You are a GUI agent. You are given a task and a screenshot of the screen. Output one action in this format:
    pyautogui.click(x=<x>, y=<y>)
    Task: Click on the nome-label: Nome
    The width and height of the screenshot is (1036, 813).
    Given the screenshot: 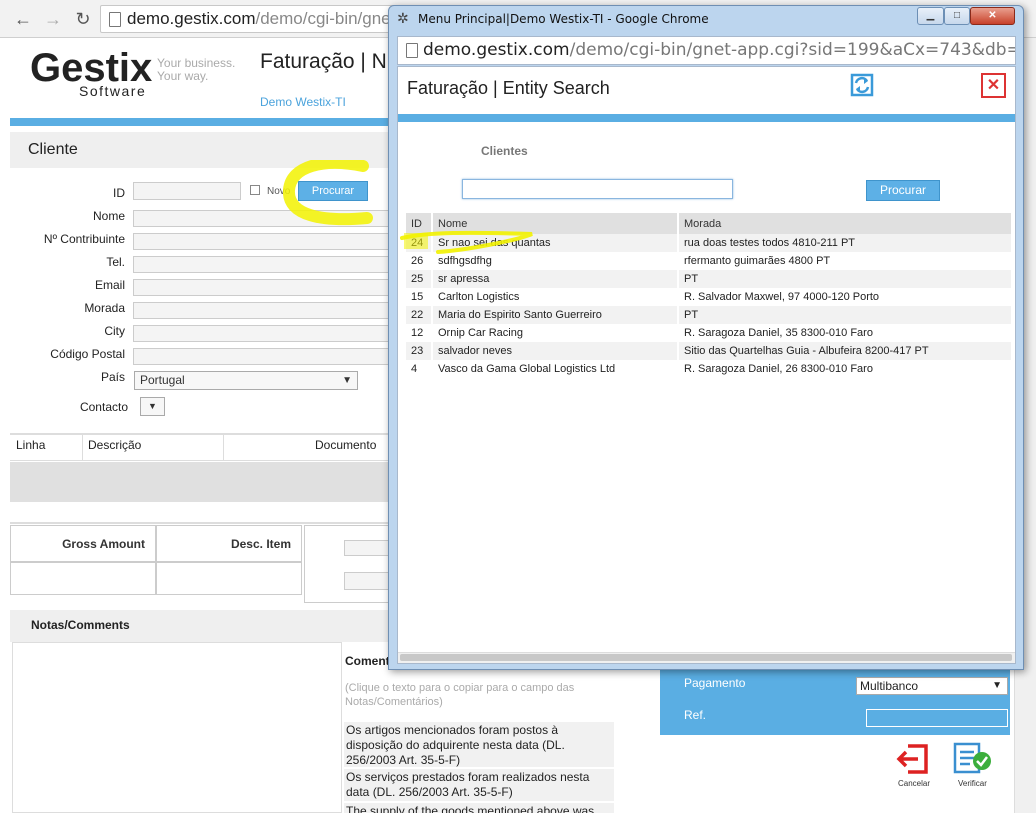 What is the action you would take?
    pyautogui.click(x=108, y=216)
    